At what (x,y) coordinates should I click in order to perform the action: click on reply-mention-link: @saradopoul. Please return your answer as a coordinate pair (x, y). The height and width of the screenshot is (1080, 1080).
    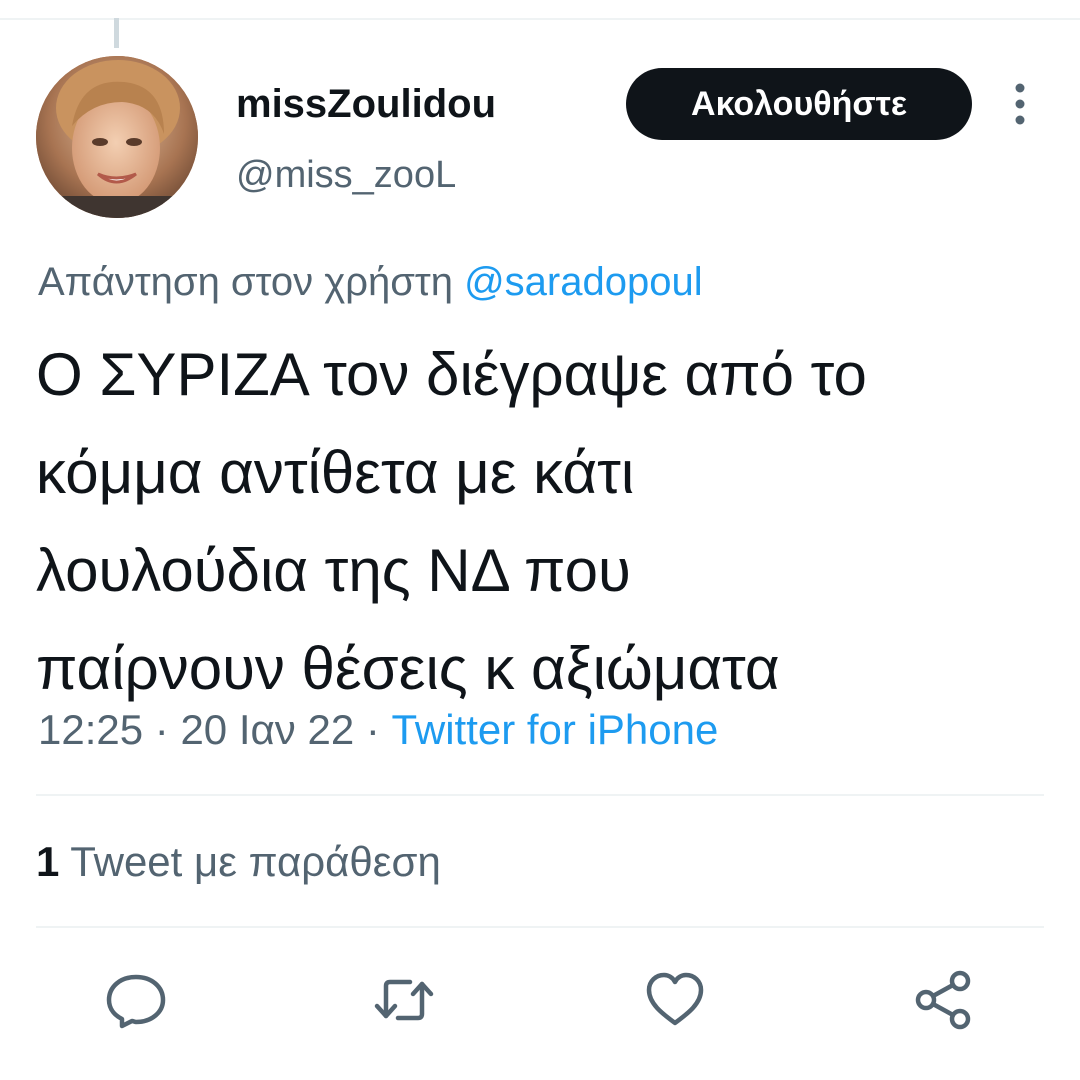
    Looking at the image, I should click on (583, 282).